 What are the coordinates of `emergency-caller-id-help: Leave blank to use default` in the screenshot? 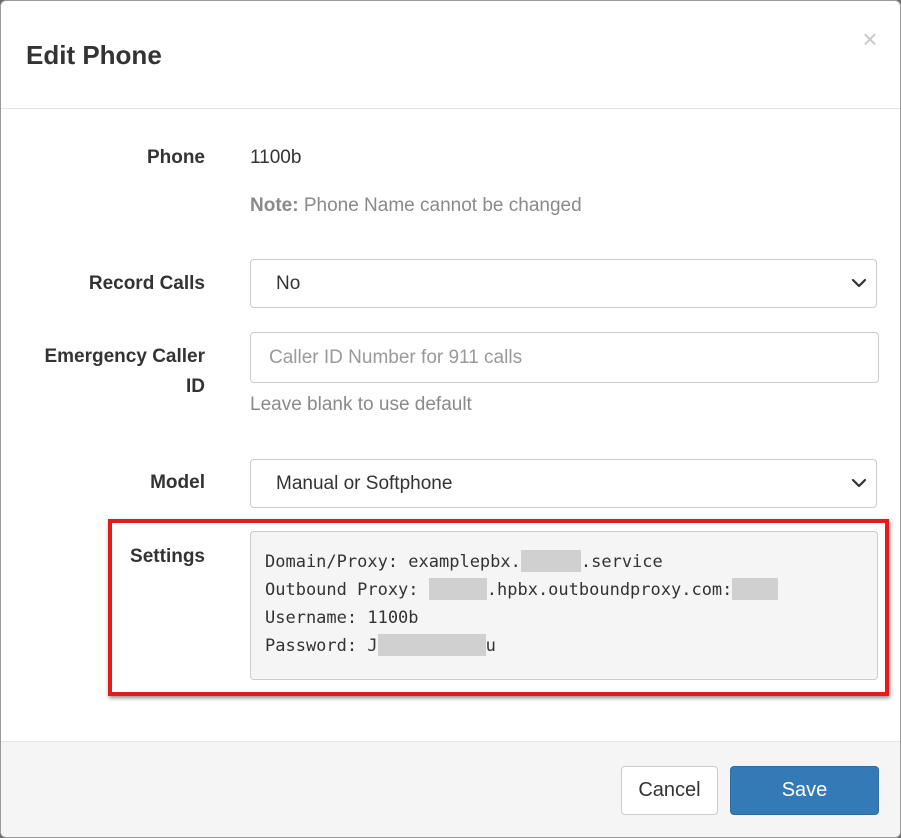 It's located at (361, 404).